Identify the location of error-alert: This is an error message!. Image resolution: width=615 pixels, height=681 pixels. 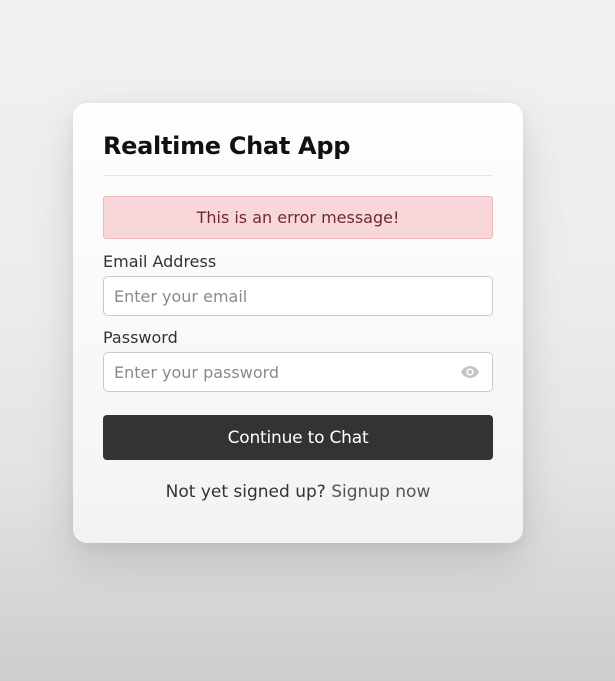
(298, 217).